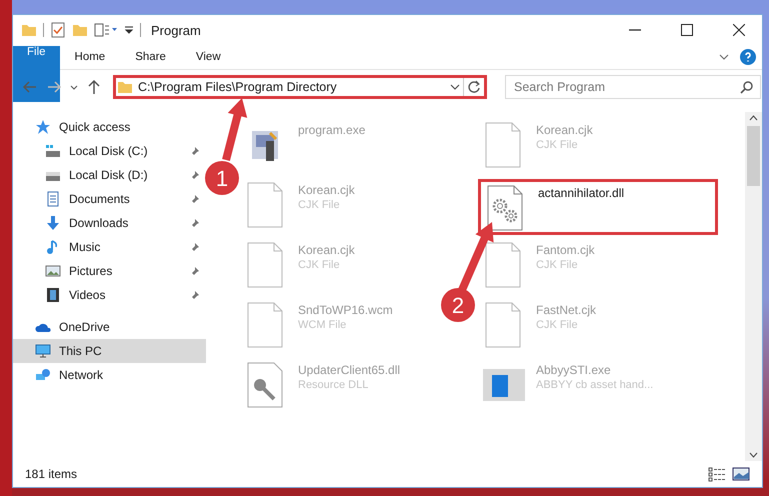 This screenshot has height=496, width=769. What do you see at coordinates (753, 286) in the screenshot?
I see `scrollbar` at bounding box center [753, 286].